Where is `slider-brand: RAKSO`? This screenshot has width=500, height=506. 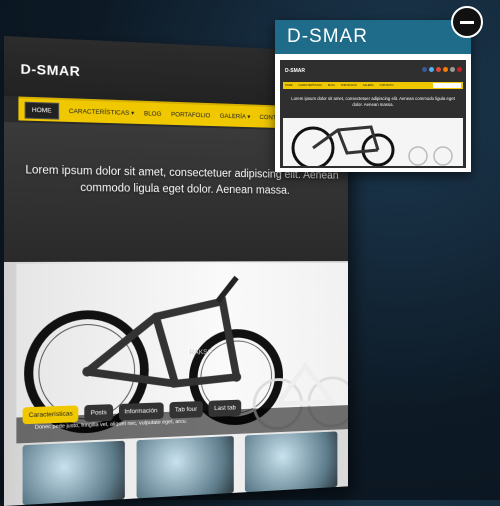 slider-brand: RAKSO is located at coordinates (202, 352).